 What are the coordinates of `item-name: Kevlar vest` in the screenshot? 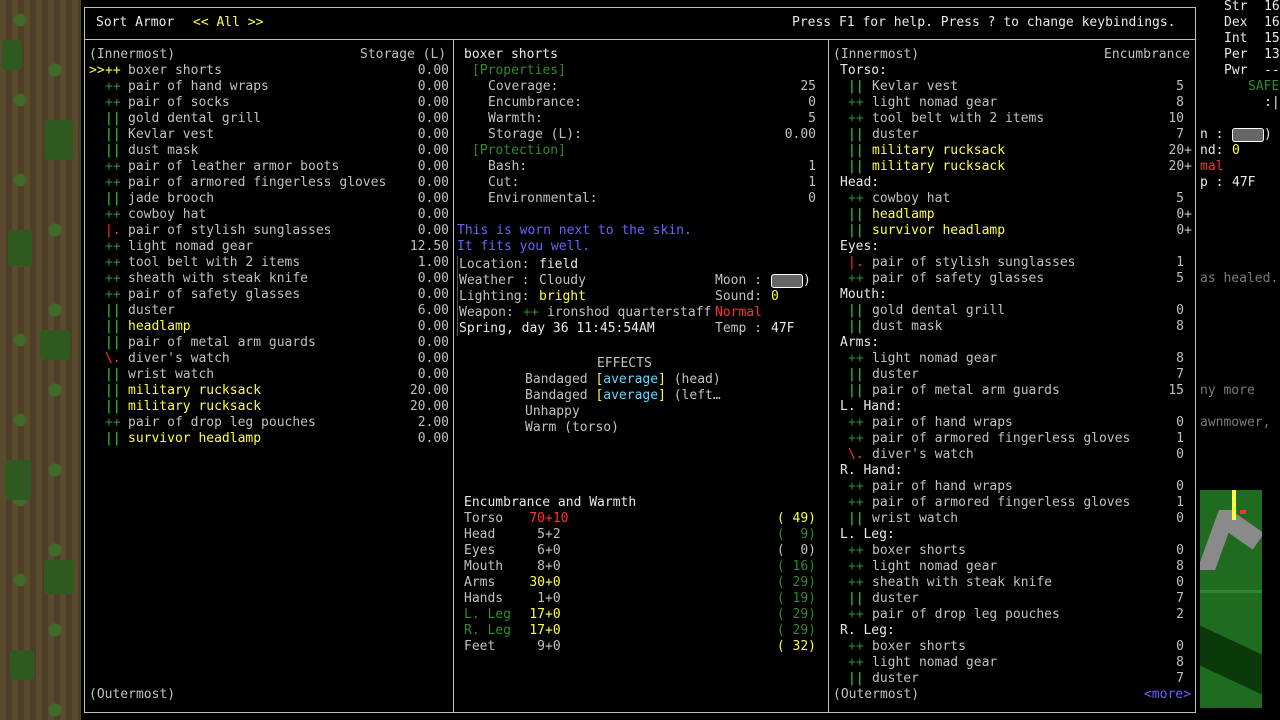 It's located at (171, 134).